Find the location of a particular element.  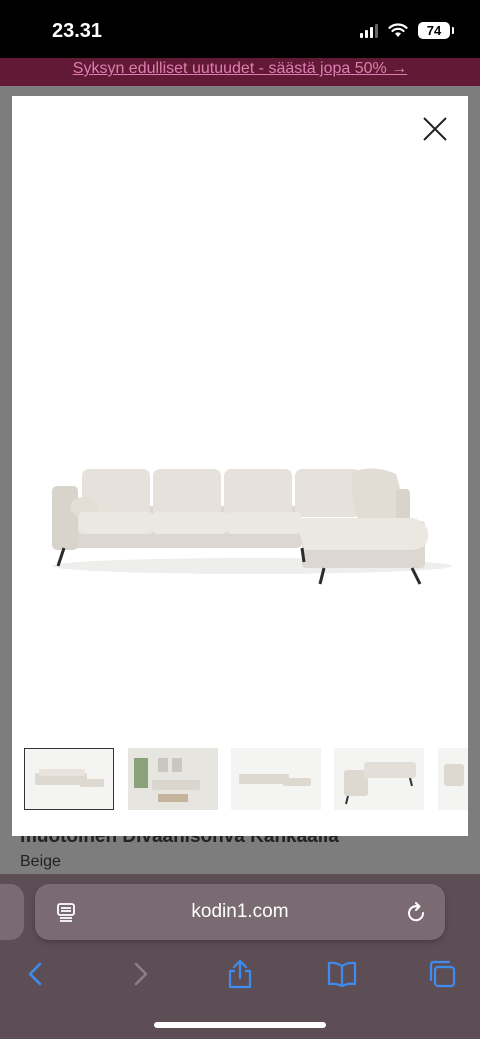

product-color: Beige is located at coordinates (40, 861).